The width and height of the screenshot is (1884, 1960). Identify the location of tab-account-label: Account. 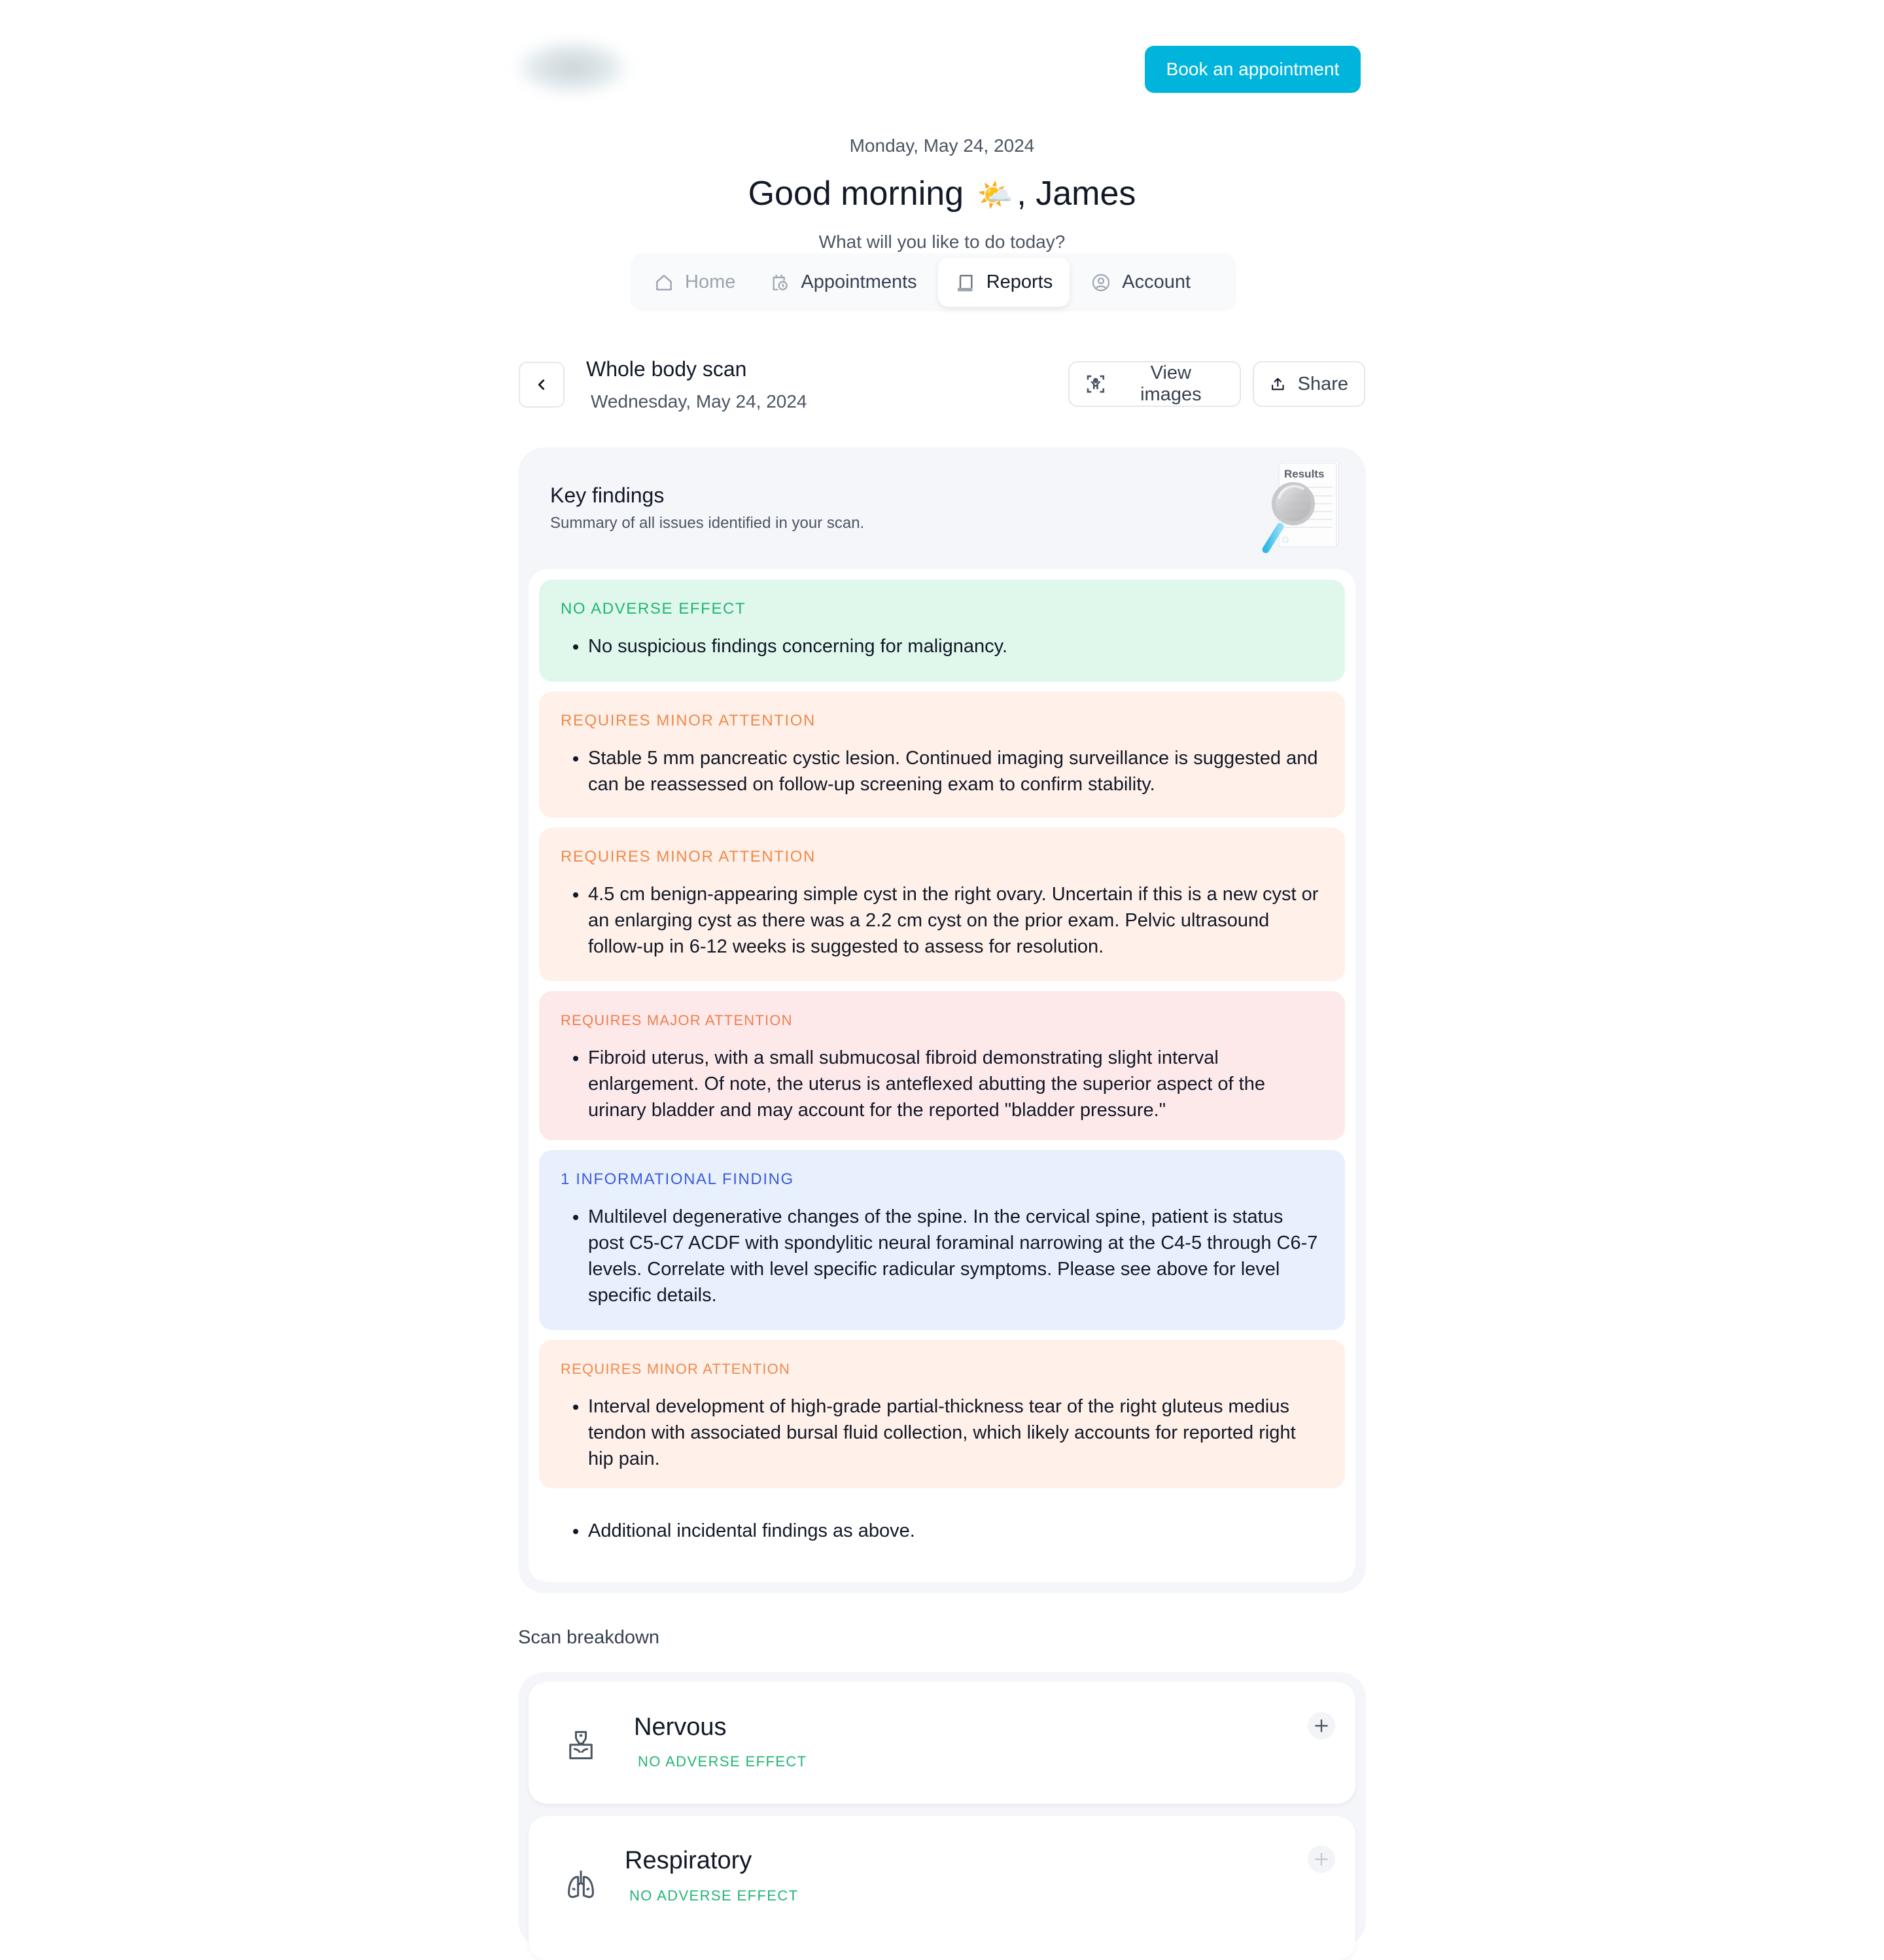
(1156, 281).